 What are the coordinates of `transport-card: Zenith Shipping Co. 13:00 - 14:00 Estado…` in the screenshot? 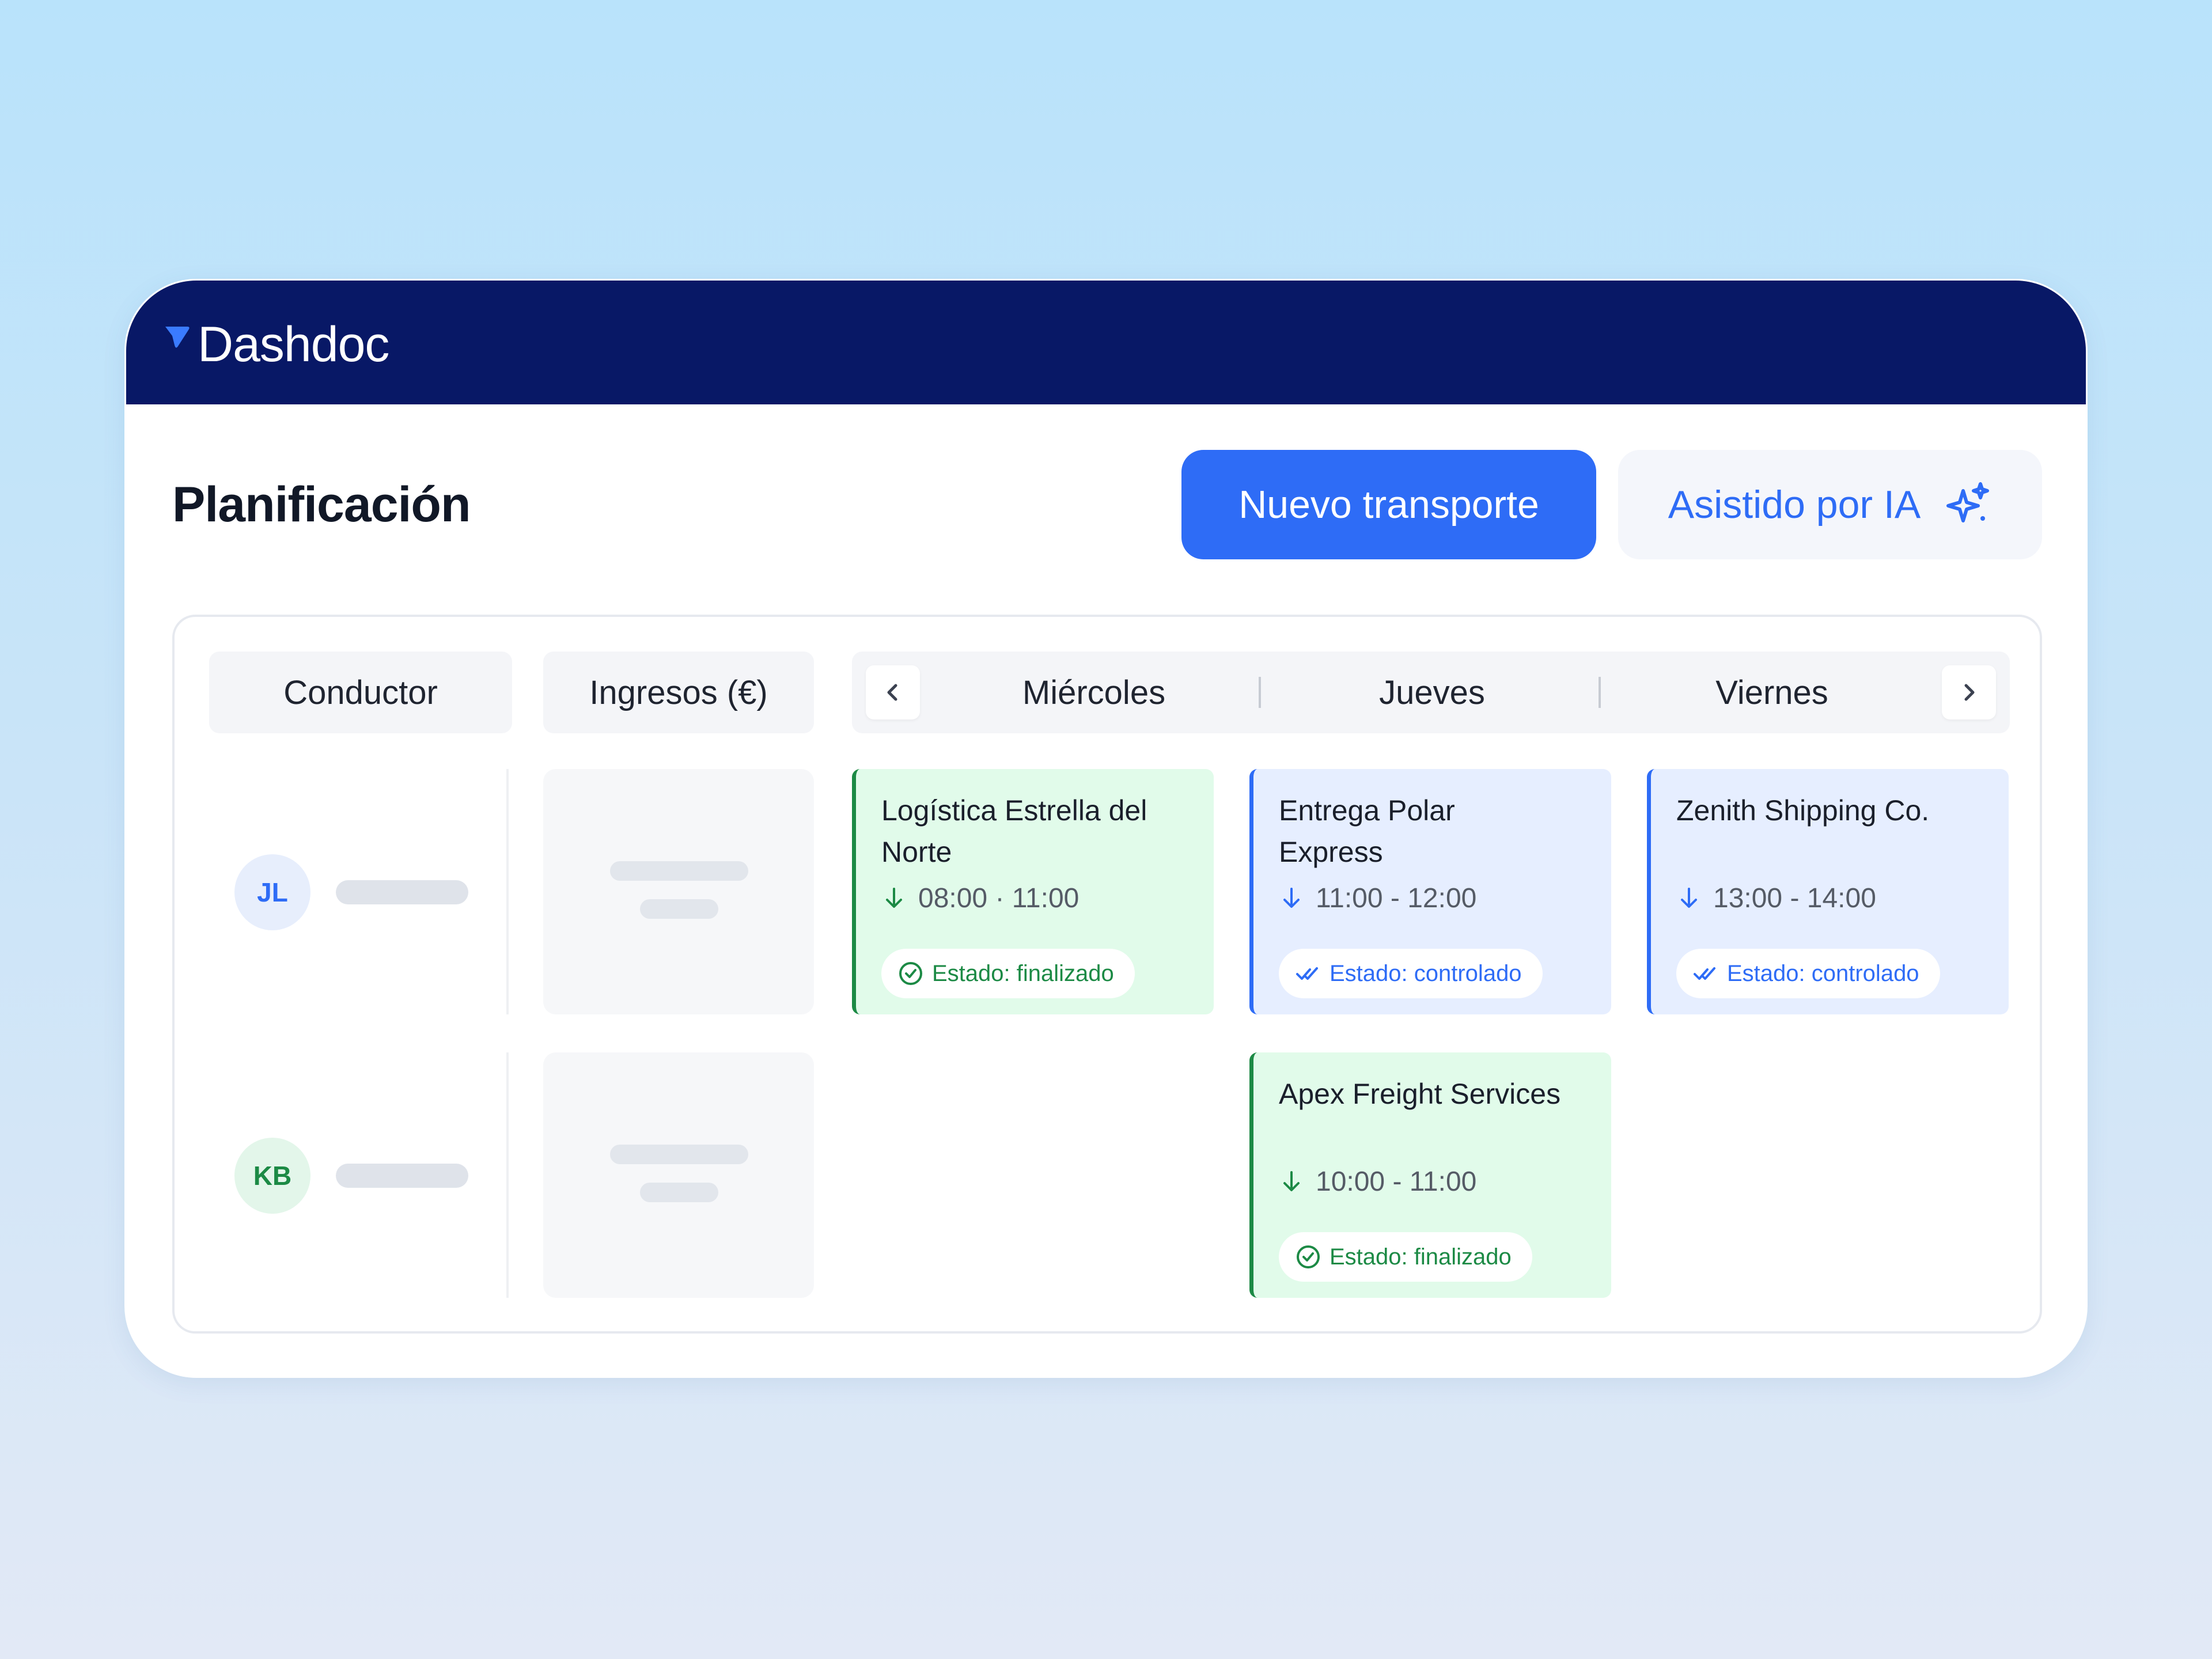 It's located at (1828, 891).